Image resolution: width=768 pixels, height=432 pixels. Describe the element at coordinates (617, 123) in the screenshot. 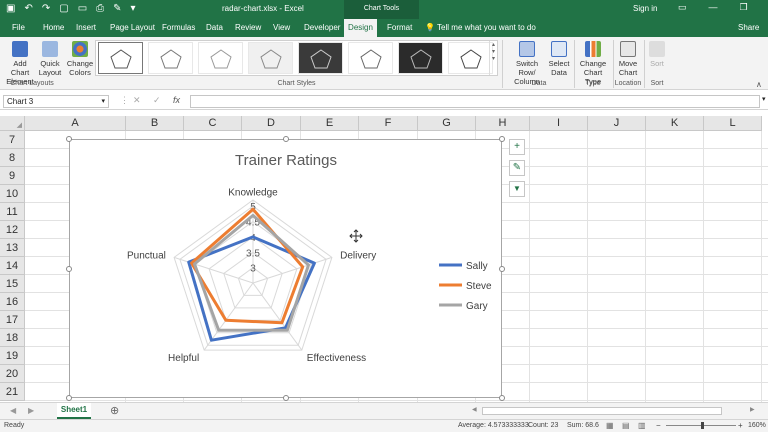

I see `column-header-j: J` at that location.